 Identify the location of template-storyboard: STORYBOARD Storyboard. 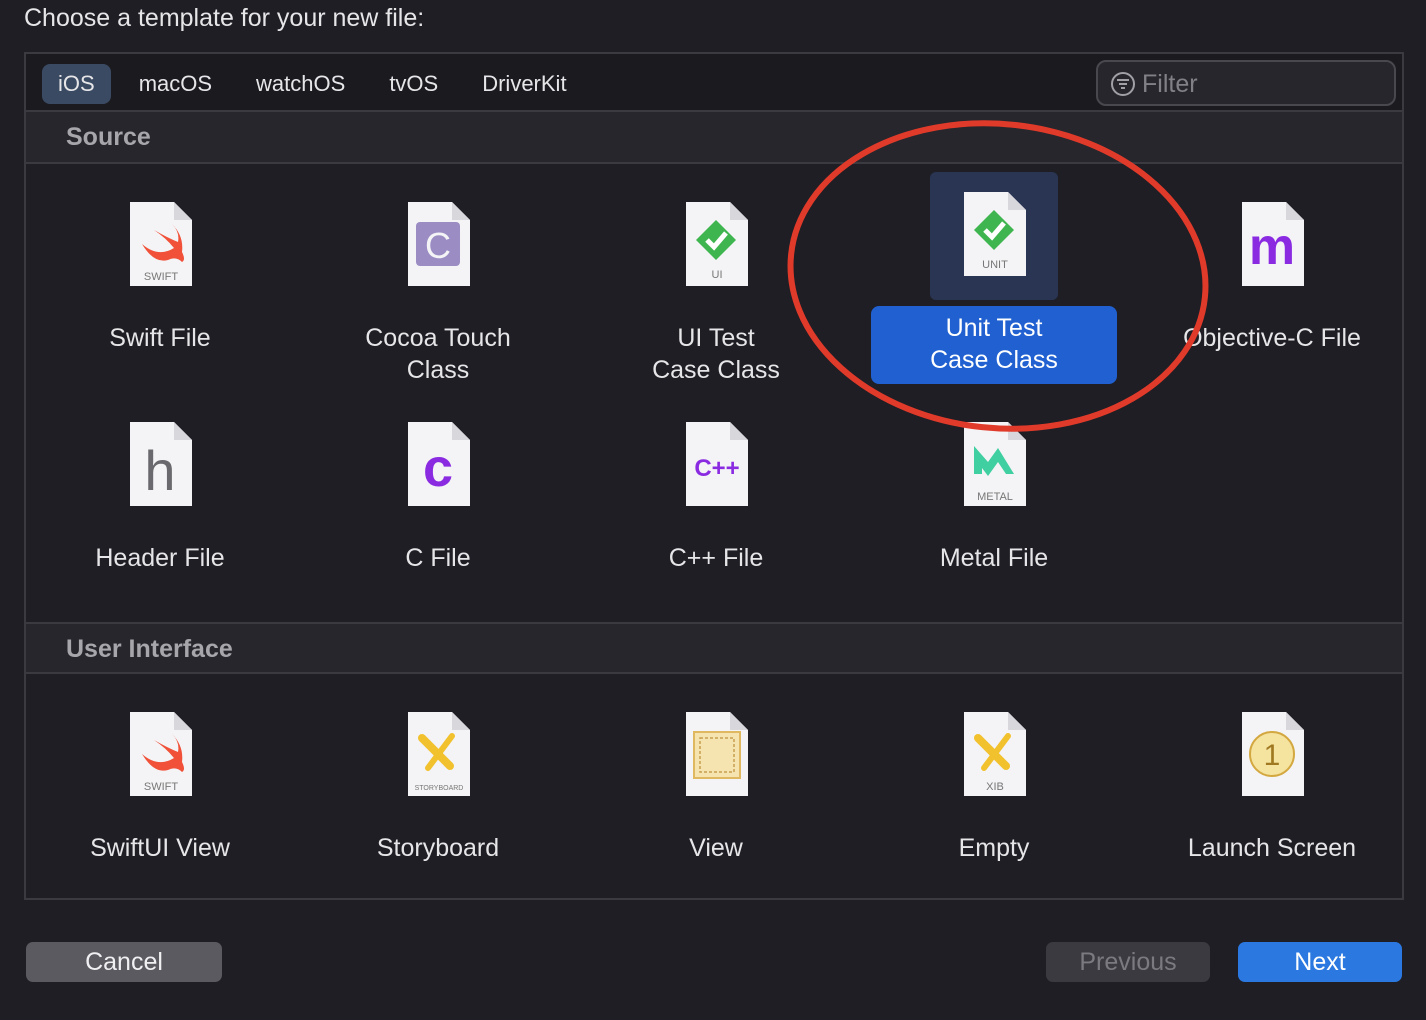
(438, 777).